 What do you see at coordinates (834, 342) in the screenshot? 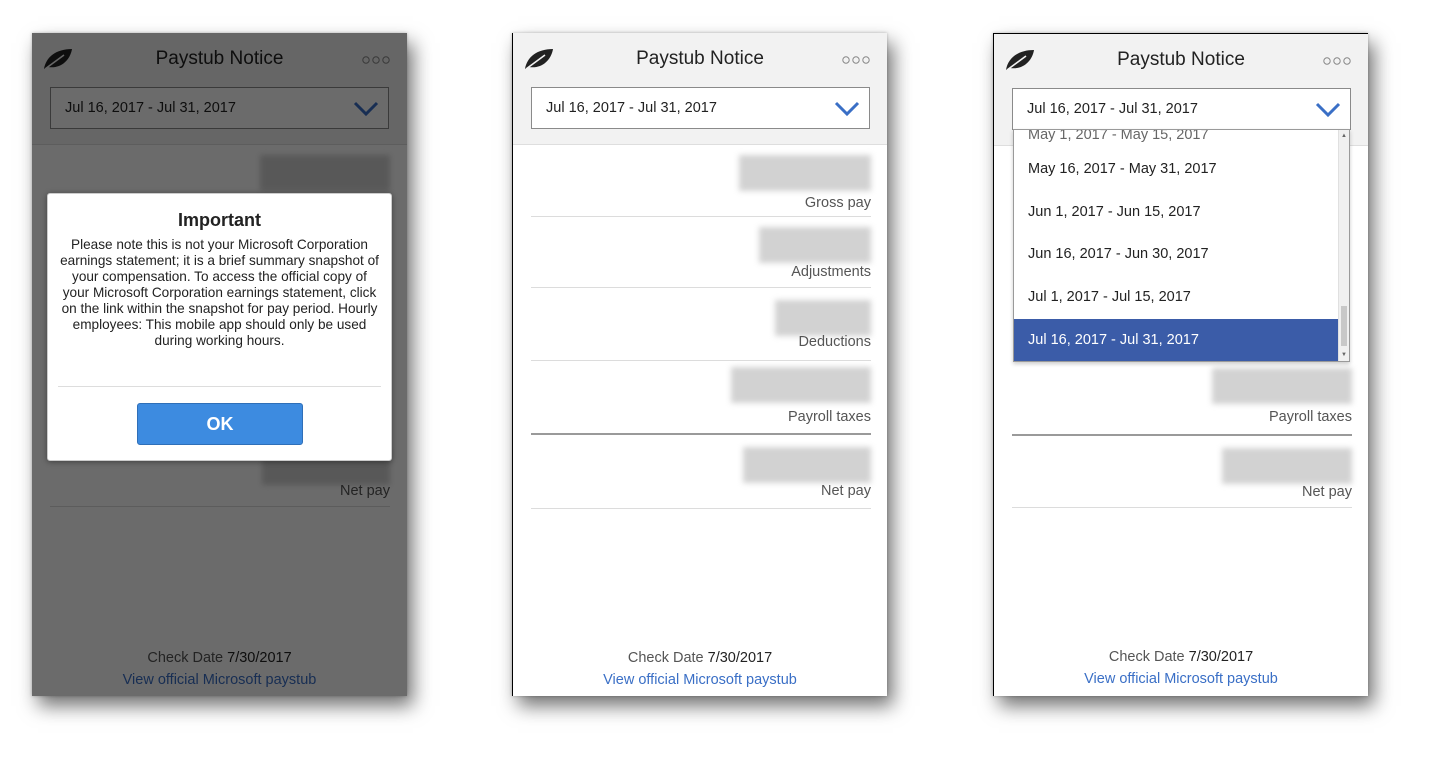
I see `deductions-label: Deductions` at bounding box center [834, 342].